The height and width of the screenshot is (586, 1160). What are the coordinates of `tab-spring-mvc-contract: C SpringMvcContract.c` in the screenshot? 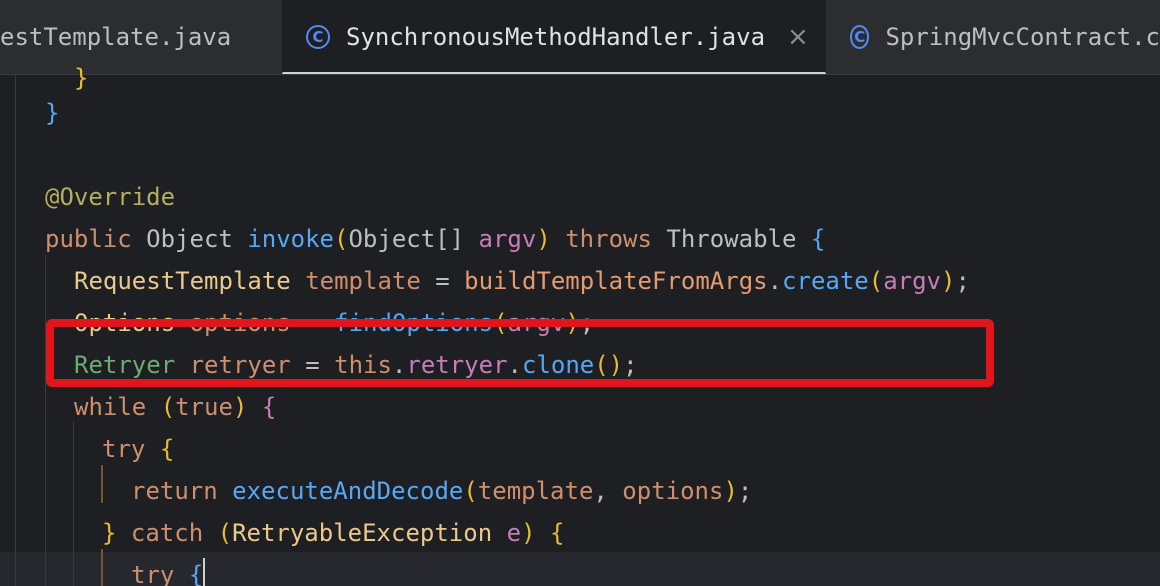 It's located at (994, 37).